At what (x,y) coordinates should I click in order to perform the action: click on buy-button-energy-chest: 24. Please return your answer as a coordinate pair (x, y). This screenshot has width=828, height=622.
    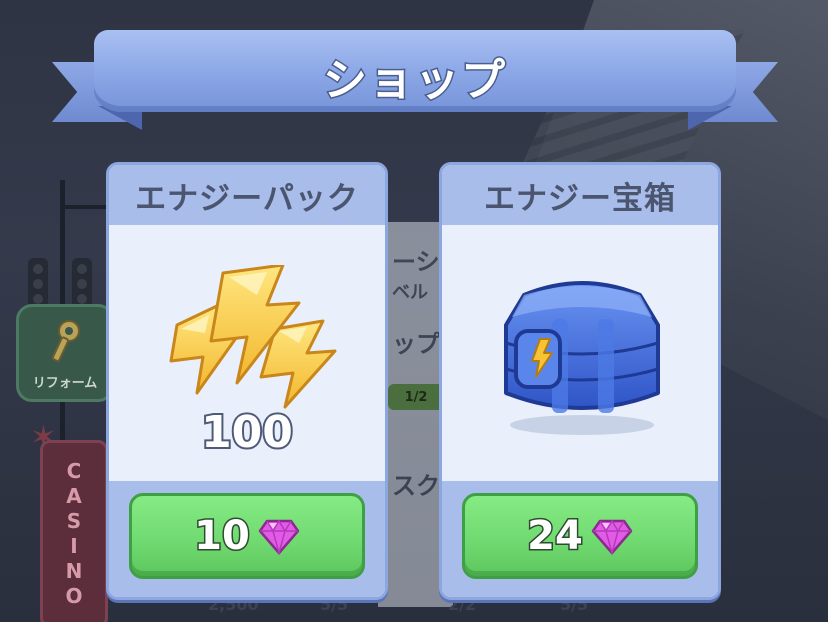
    Looking at the image, I should click on (580, 536).